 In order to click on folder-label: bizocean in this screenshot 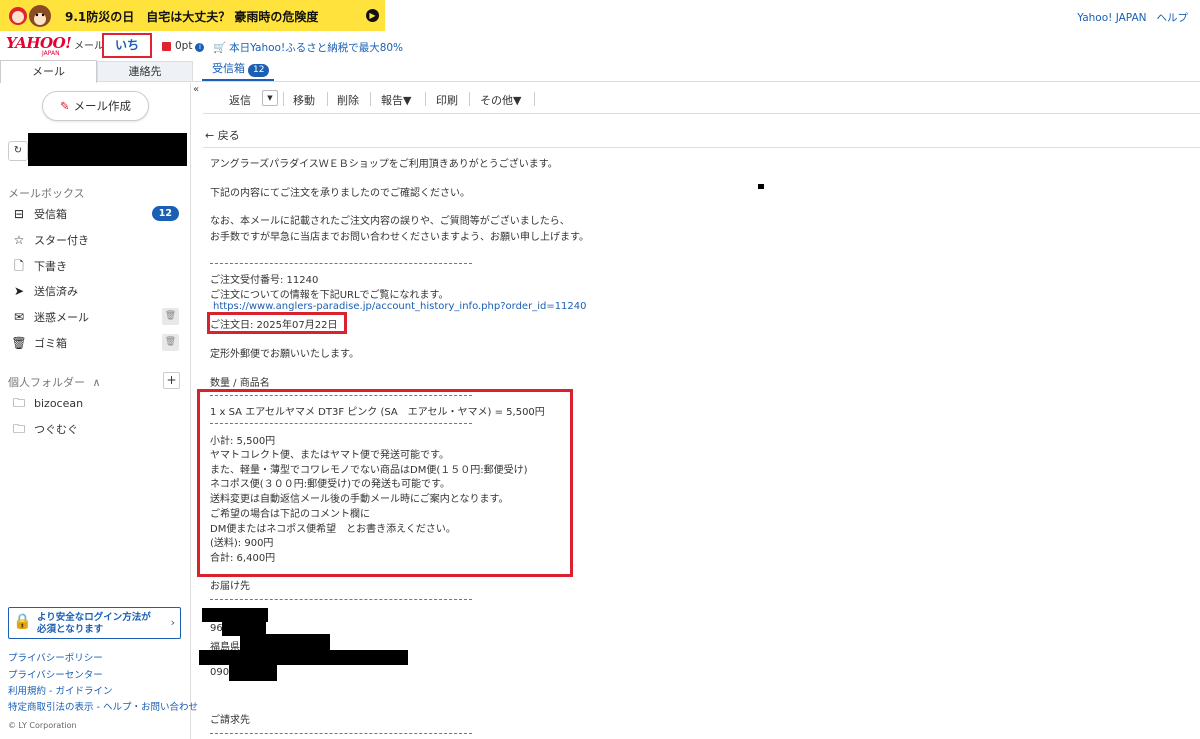, I will do `click(59, 403)`.